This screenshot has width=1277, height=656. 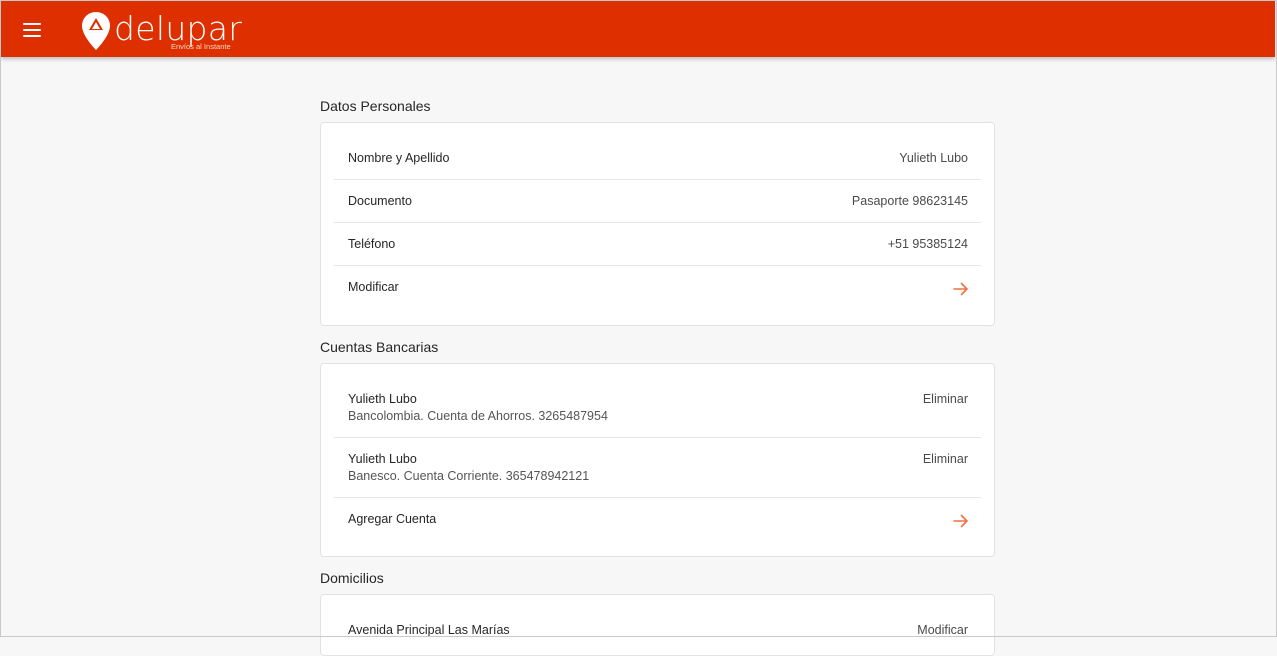 I want to click on section-title-banks: Cuentas Bancarias, so click(x=379, y=347).